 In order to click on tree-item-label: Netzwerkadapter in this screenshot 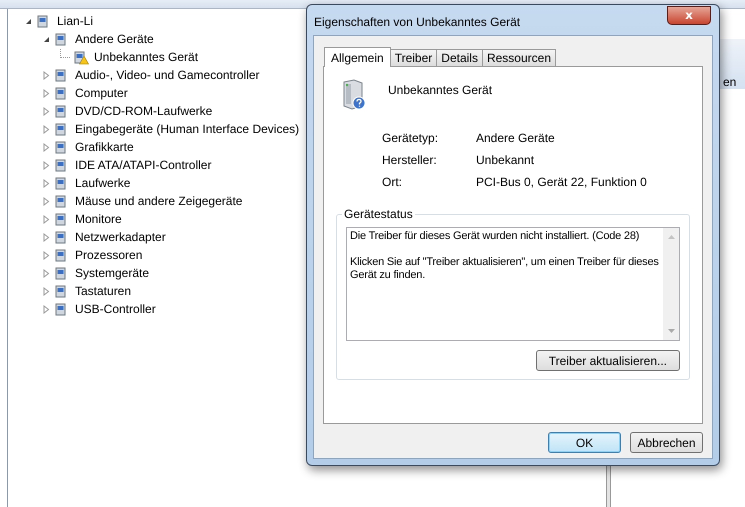, I will do `click(119, 237)`.